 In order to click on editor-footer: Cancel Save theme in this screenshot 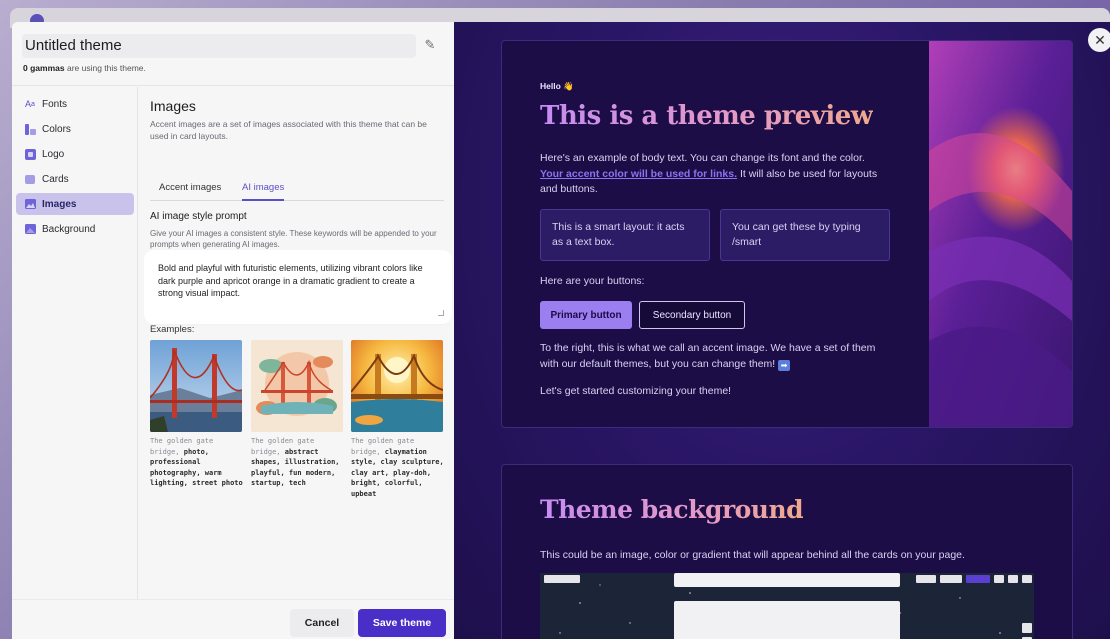, I will do `click(233, 619)`.